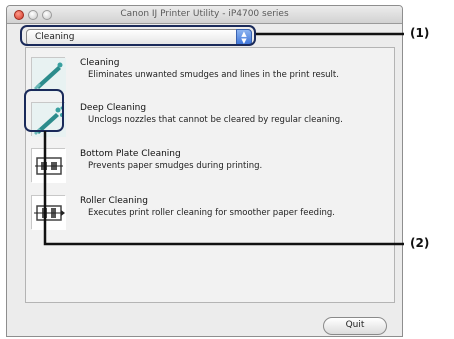 The width and height of the screenshot is (454, 339). Describe the element at coordinates (48, 165) in the screenshot. I see `bottom-plate-cleaning-icon` at that location.